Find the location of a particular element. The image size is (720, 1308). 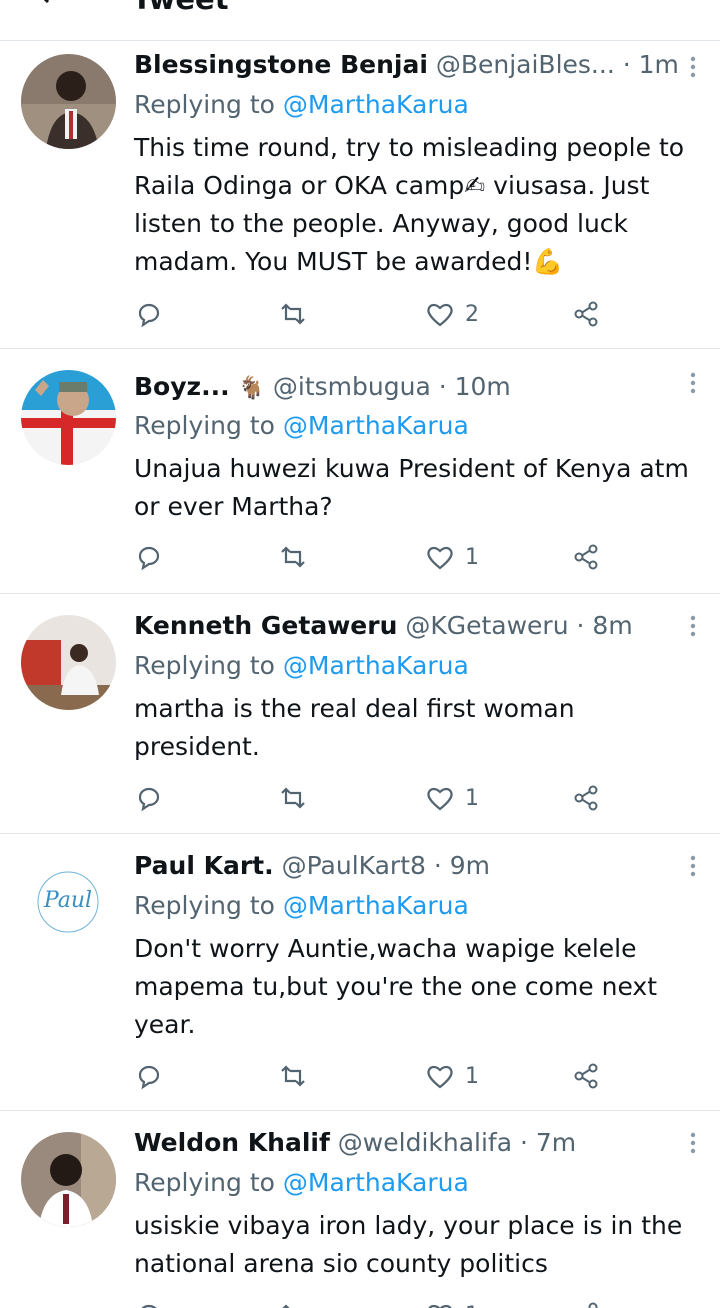

author-name: Kenneth Getaweru is located at coordinates (265, 625).